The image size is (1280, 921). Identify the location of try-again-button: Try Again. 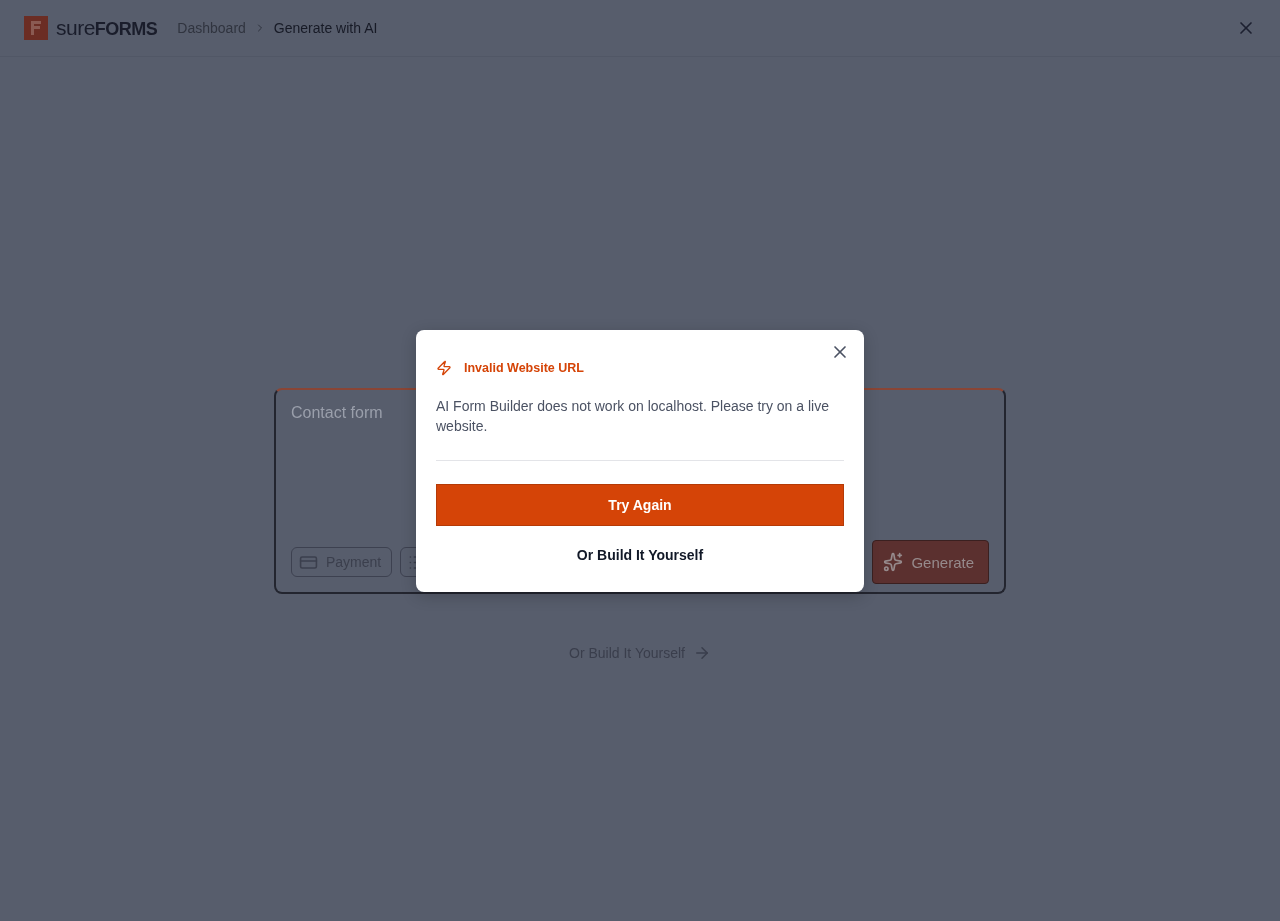
(640, 504).